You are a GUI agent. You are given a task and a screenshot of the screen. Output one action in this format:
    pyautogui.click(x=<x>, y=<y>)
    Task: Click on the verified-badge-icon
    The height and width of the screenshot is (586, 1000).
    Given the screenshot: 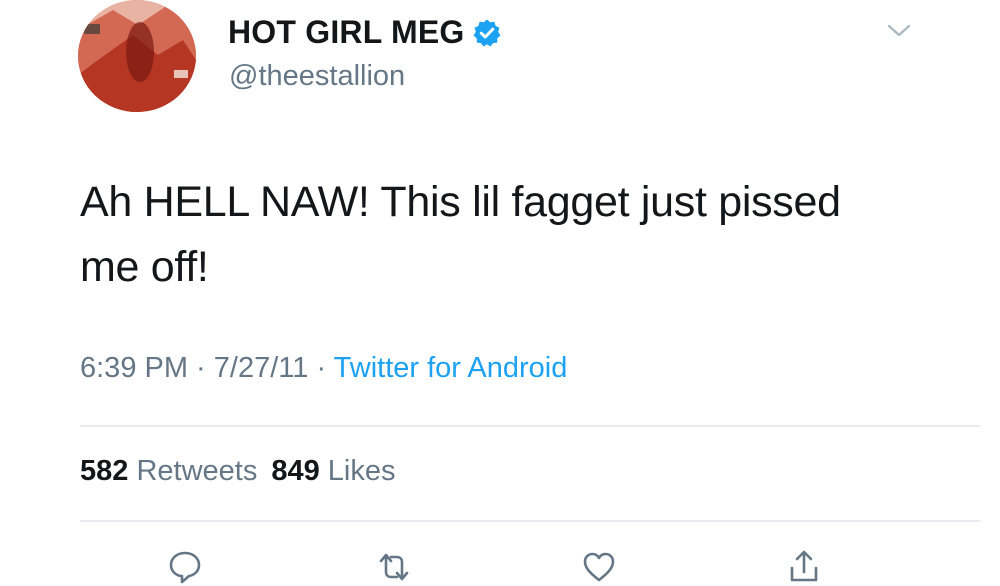 What is the action you would take?
    pyautogui.click(x=487, y=33)
    